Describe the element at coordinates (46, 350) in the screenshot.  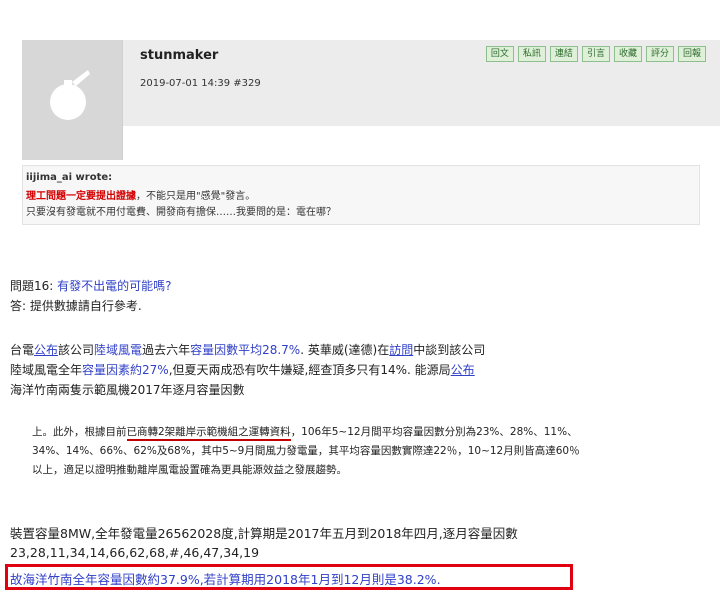
I see `announcement-link: 公布` at that location.